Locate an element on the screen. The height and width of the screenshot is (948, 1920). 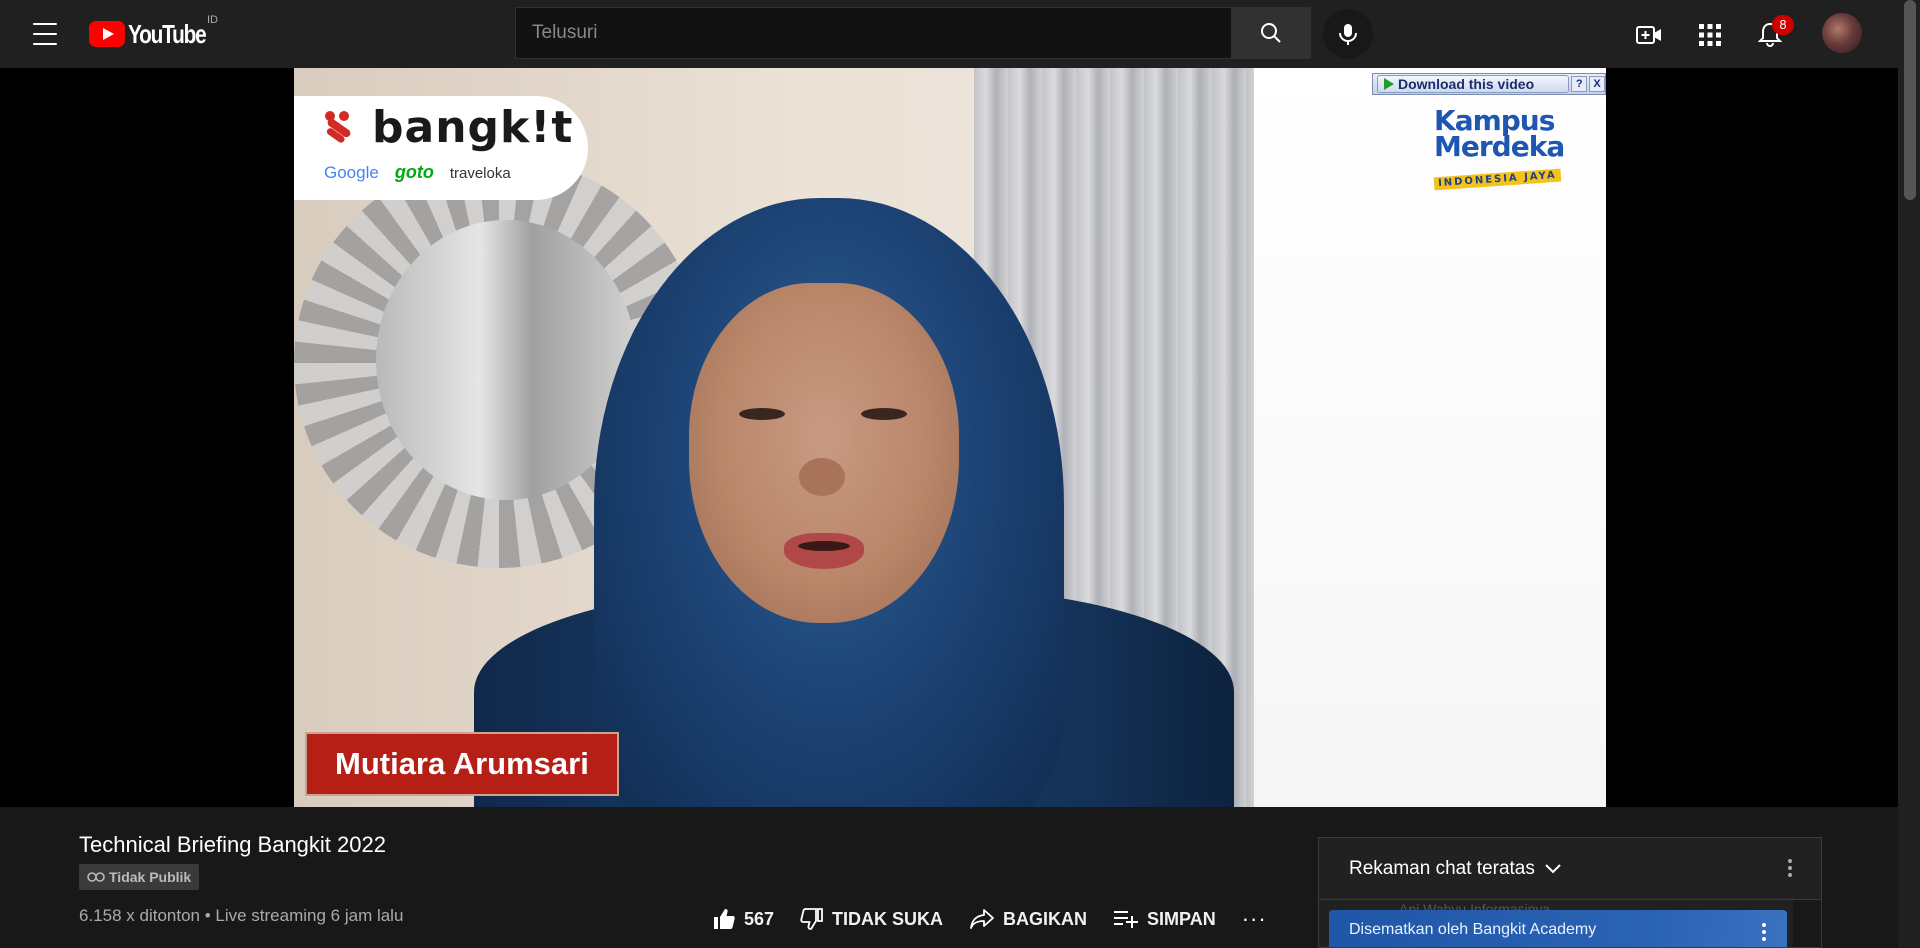
voice-search-button is located at coordinates (1348, 34).